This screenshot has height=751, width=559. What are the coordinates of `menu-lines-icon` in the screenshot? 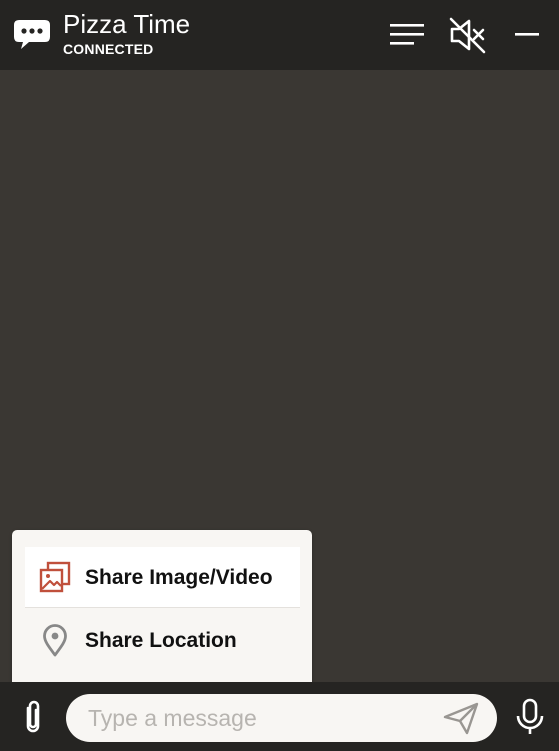 It's located at (407, 34).